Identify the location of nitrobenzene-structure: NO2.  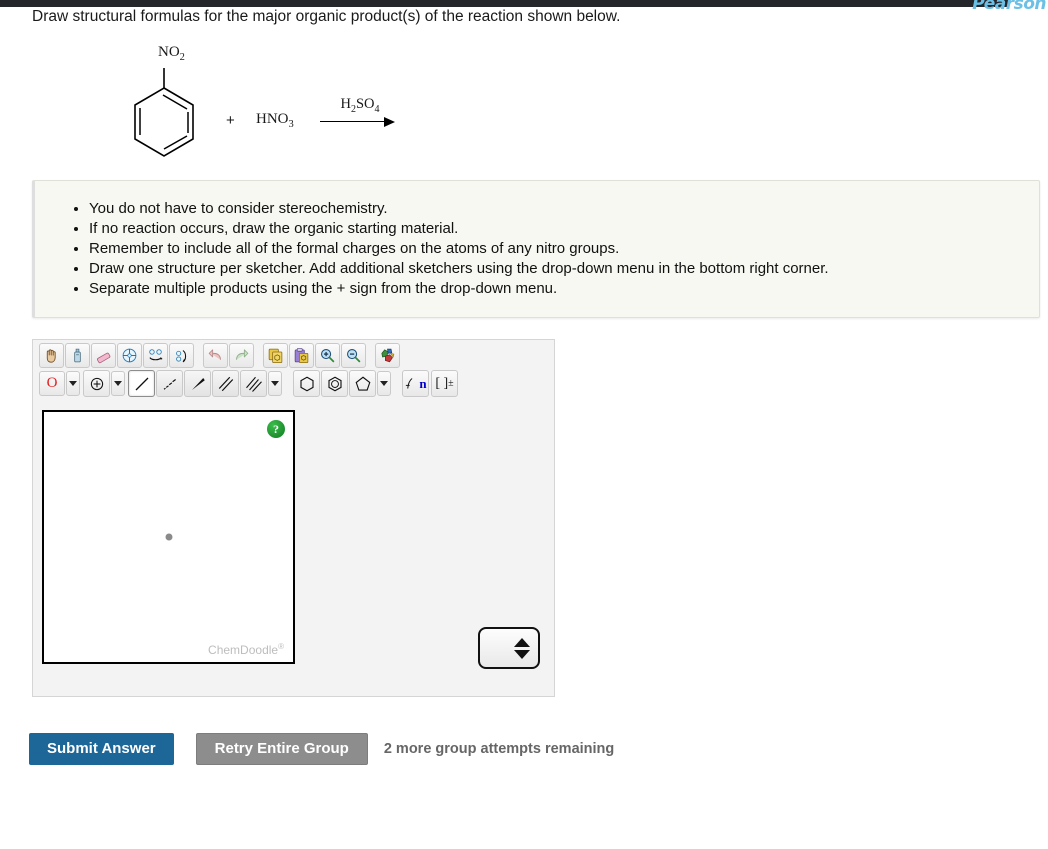
(185, 101).